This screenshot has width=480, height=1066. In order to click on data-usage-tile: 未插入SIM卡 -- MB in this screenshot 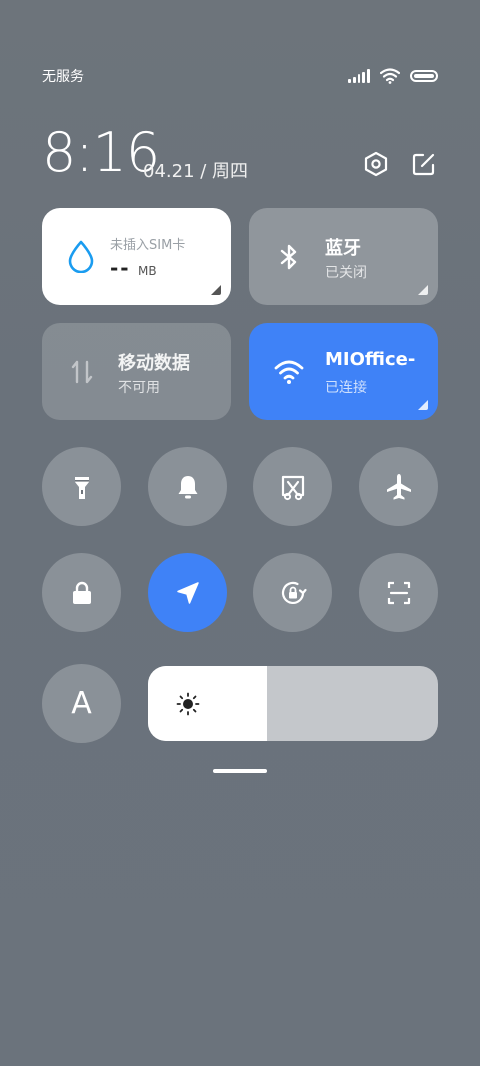, I will do `click(136, 256)`.